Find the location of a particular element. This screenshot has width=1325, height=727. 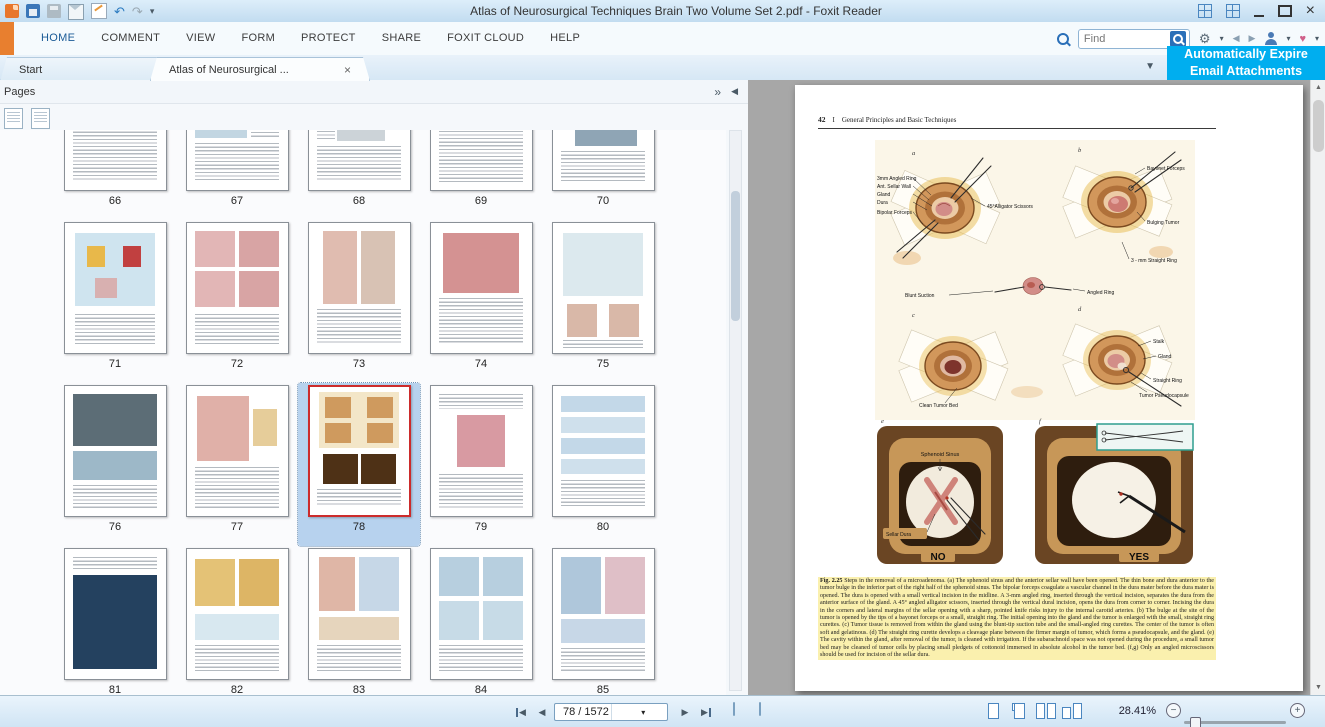

page-thumbnail-83: 83 is located at coordinates (359, 620).